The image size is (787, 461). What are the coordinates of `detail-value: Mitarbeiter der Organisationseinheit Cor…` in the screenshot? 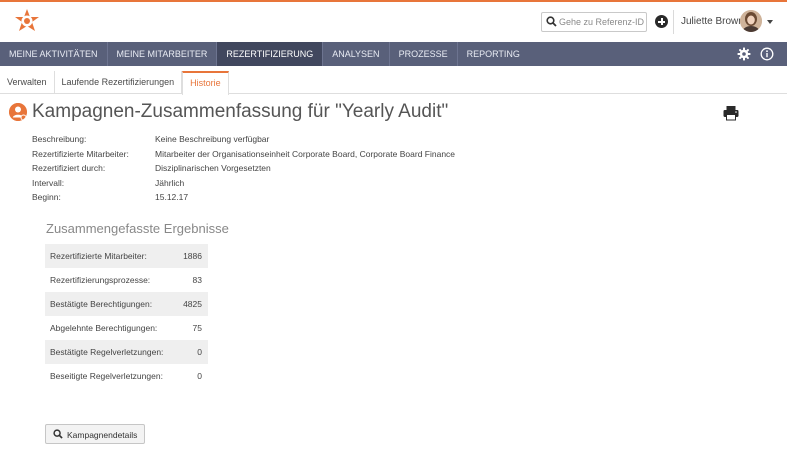 It's located at (305, 153).